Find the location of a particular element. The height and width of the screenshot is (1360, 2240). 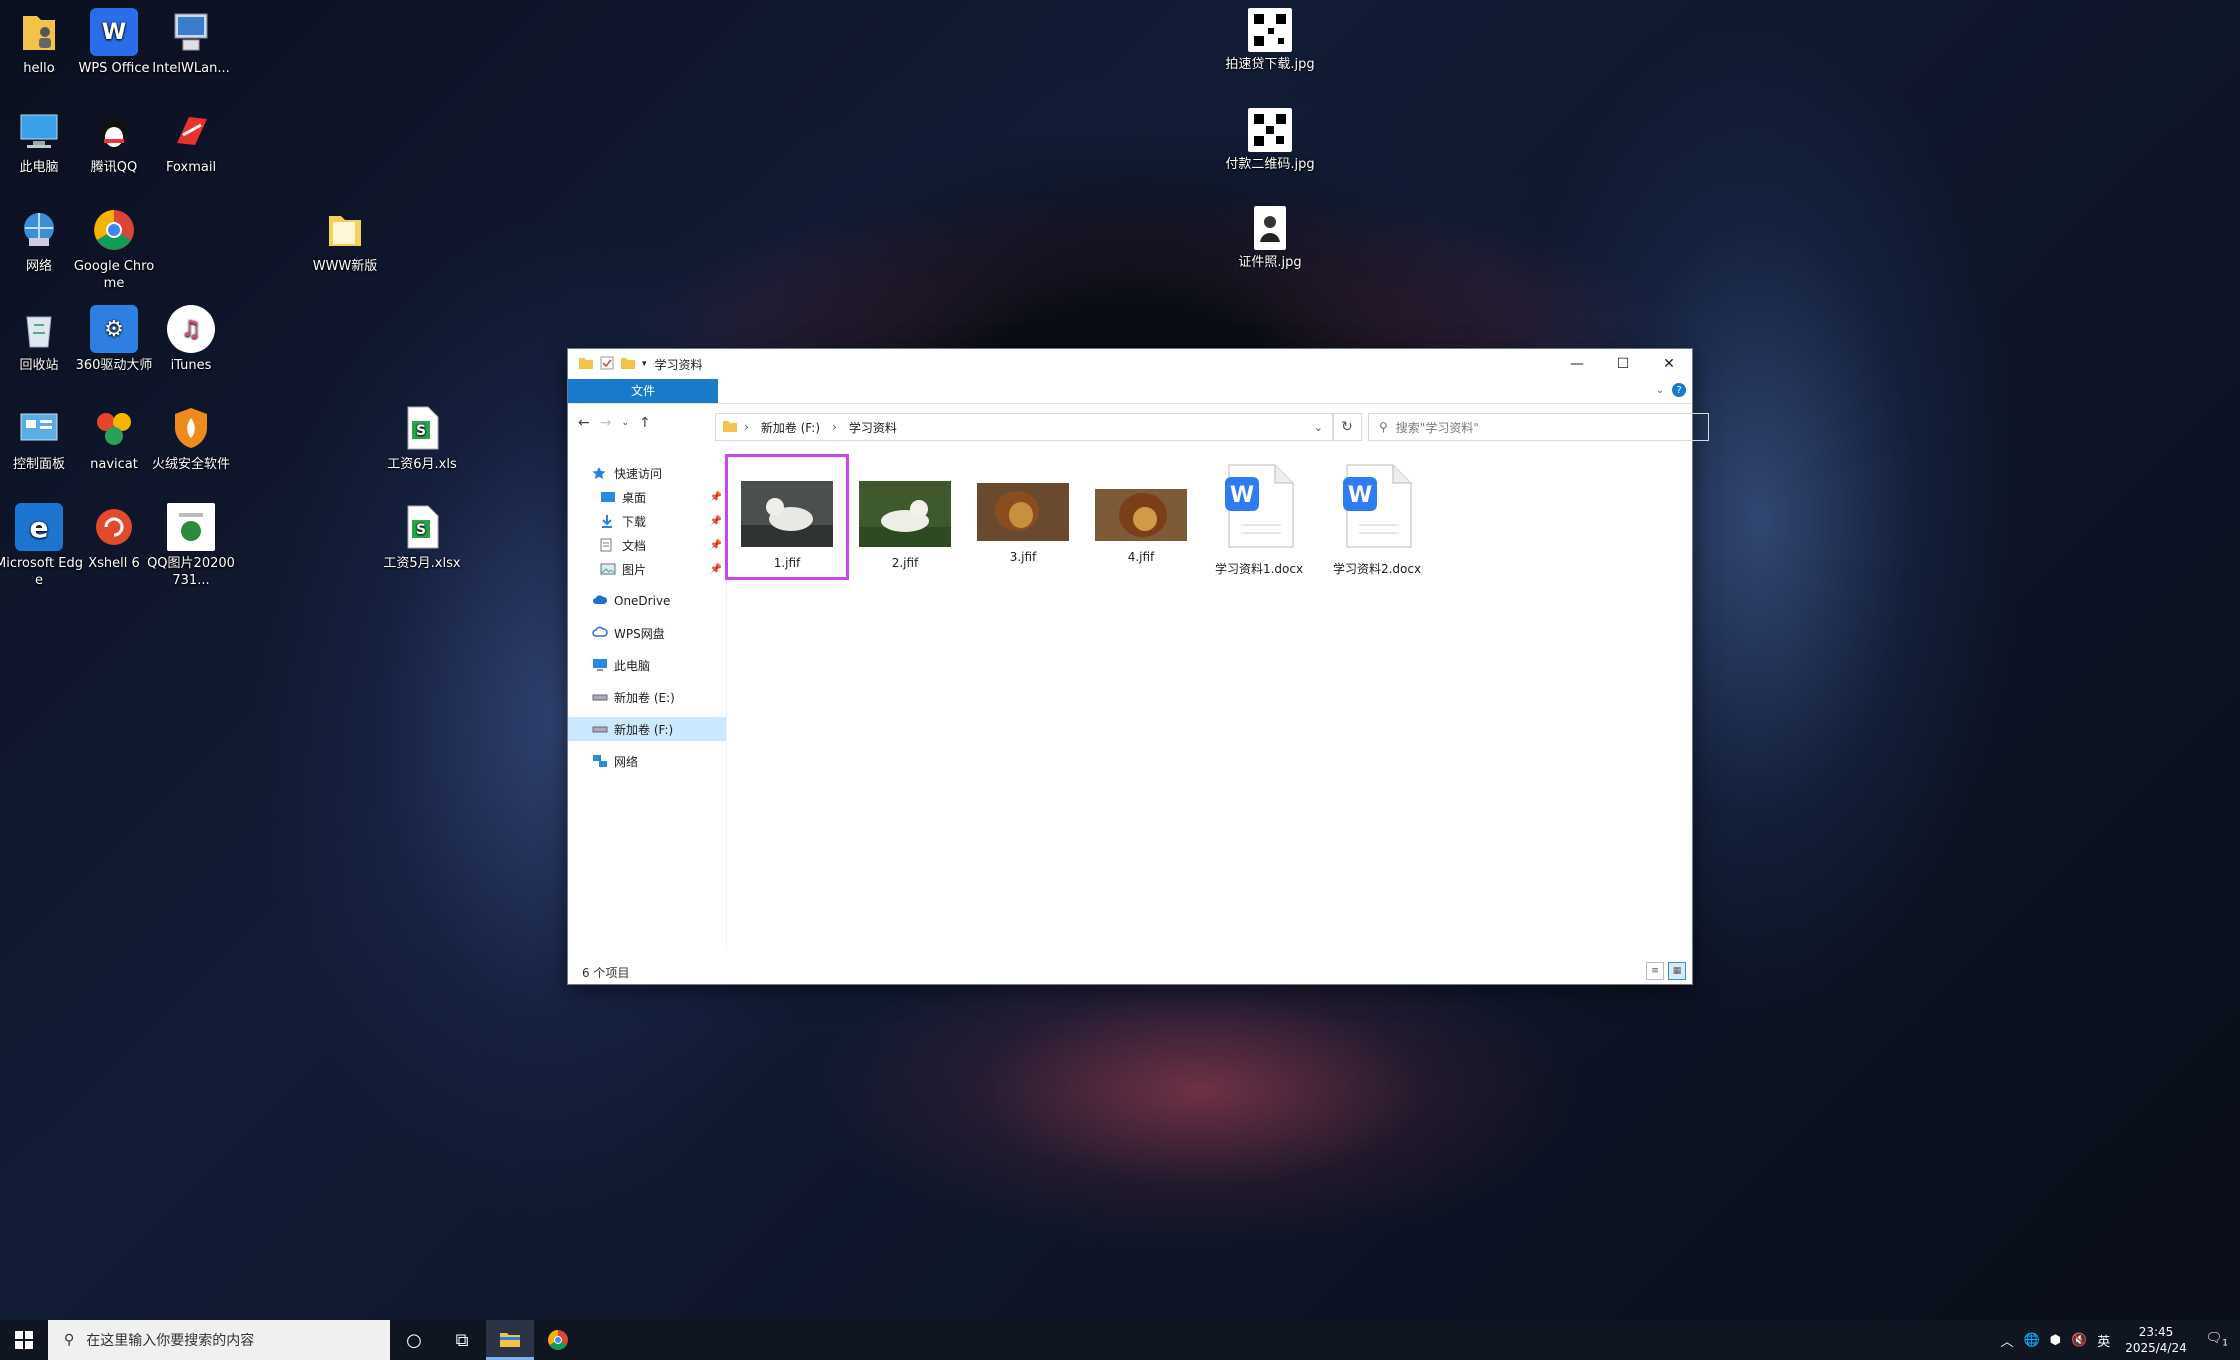

file-explorer-taskbar-icon is located at coordinates (510, 1340).